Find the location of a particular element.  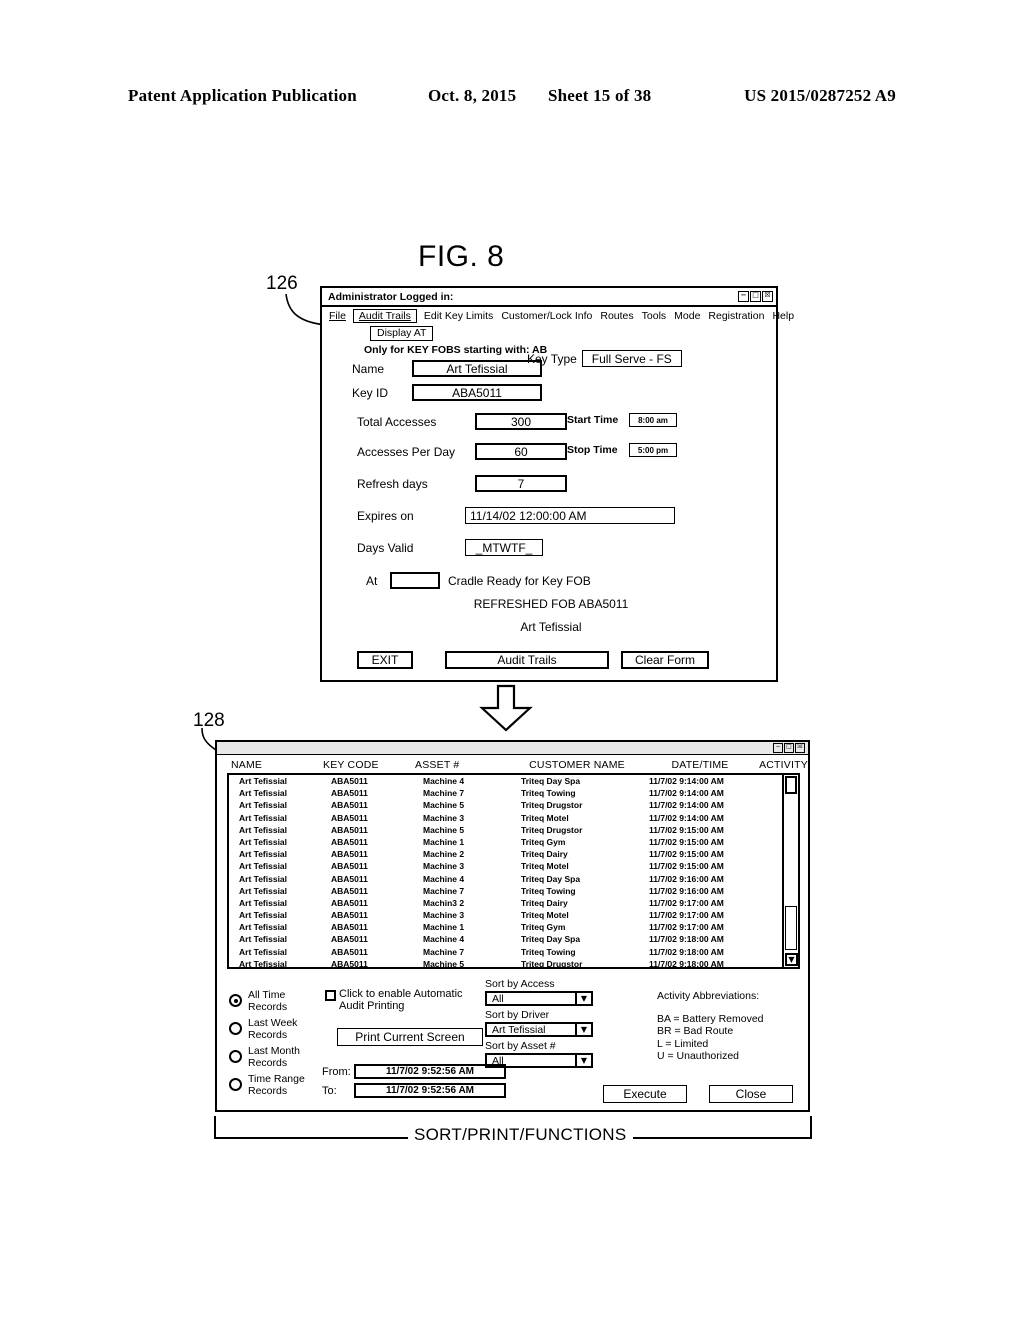

refresh-status-line2: Art Tefissial is located at coordinates (551, 627).